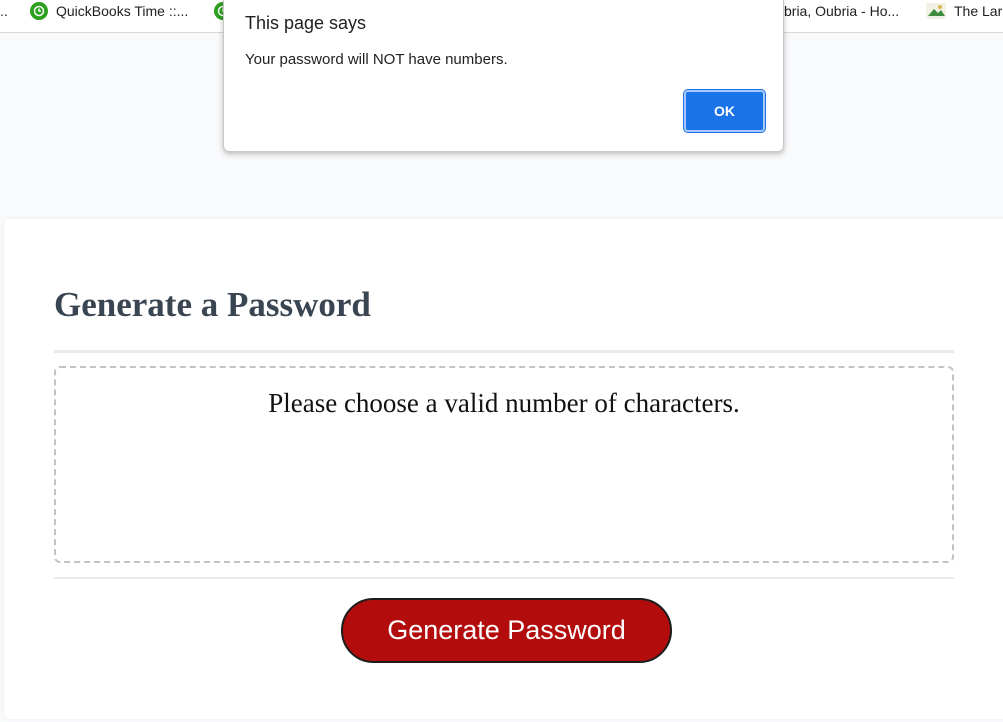  What do you see at coordinates (212, 304) in the screenshot?
I see `page-title: Generate a Password` at bounding box center [212, 304].